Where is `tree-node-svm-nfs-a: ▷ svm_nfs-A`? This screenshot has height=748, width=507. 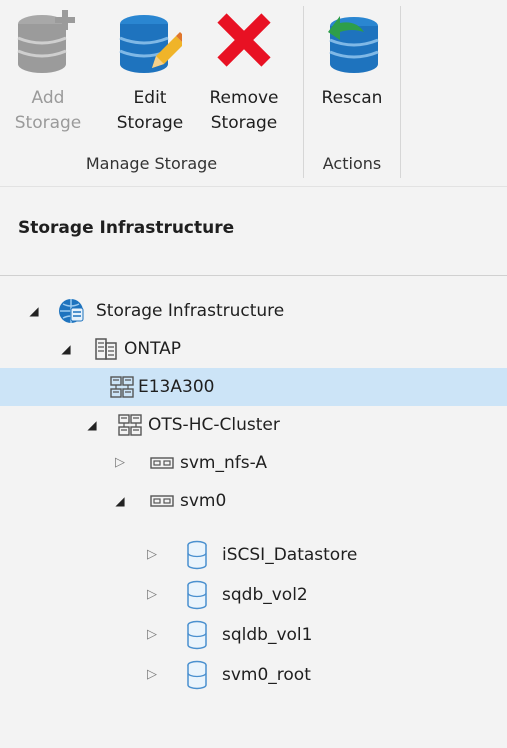 tree-node-svm-nfs-a: ▷ svm_nfs-A is located at coordinates (253, 463).